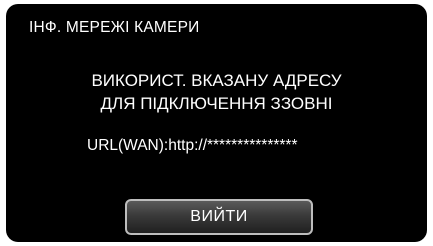 Image resolution: width=433 pixels, height=246 pixels. I want to click on exit-button: ВИЙТИ, so click(219, 217).